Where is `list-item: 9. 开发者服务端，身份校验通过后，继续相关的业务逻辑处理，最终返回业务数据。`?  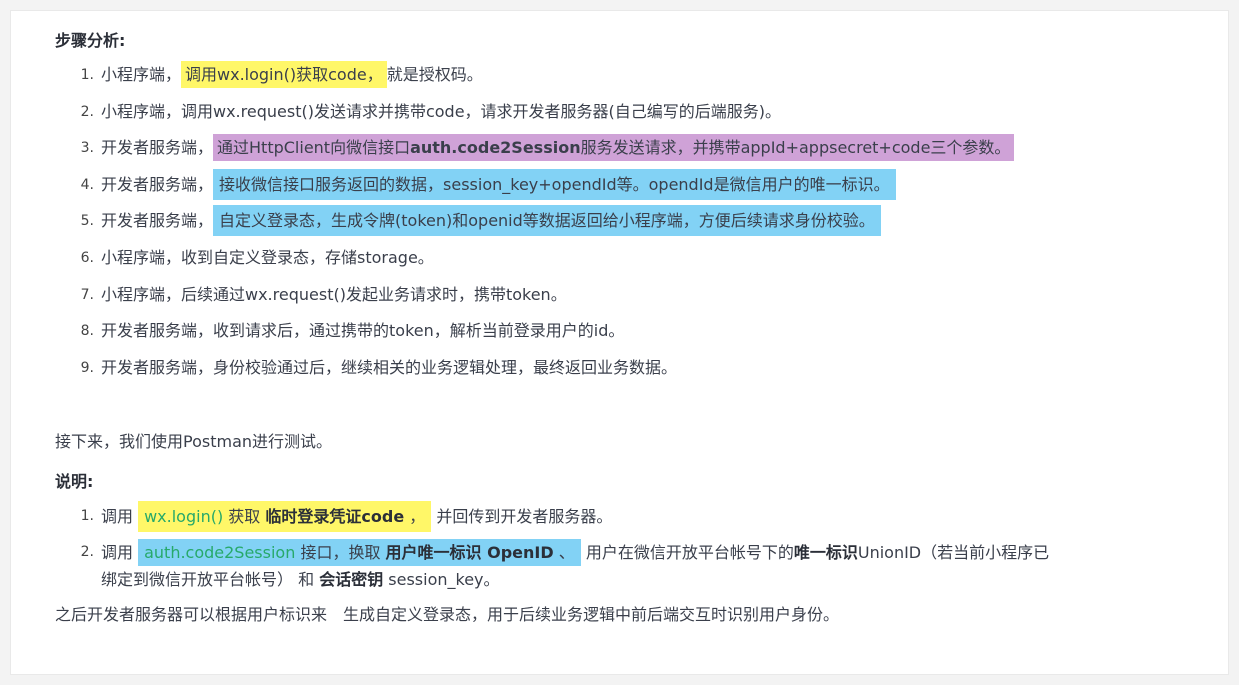
list-item: 9. 开发者服务端，身份校验通过后，继续相关的业务逻辑处理，最终返回业务数据。 is located at coordinates (379, 367).